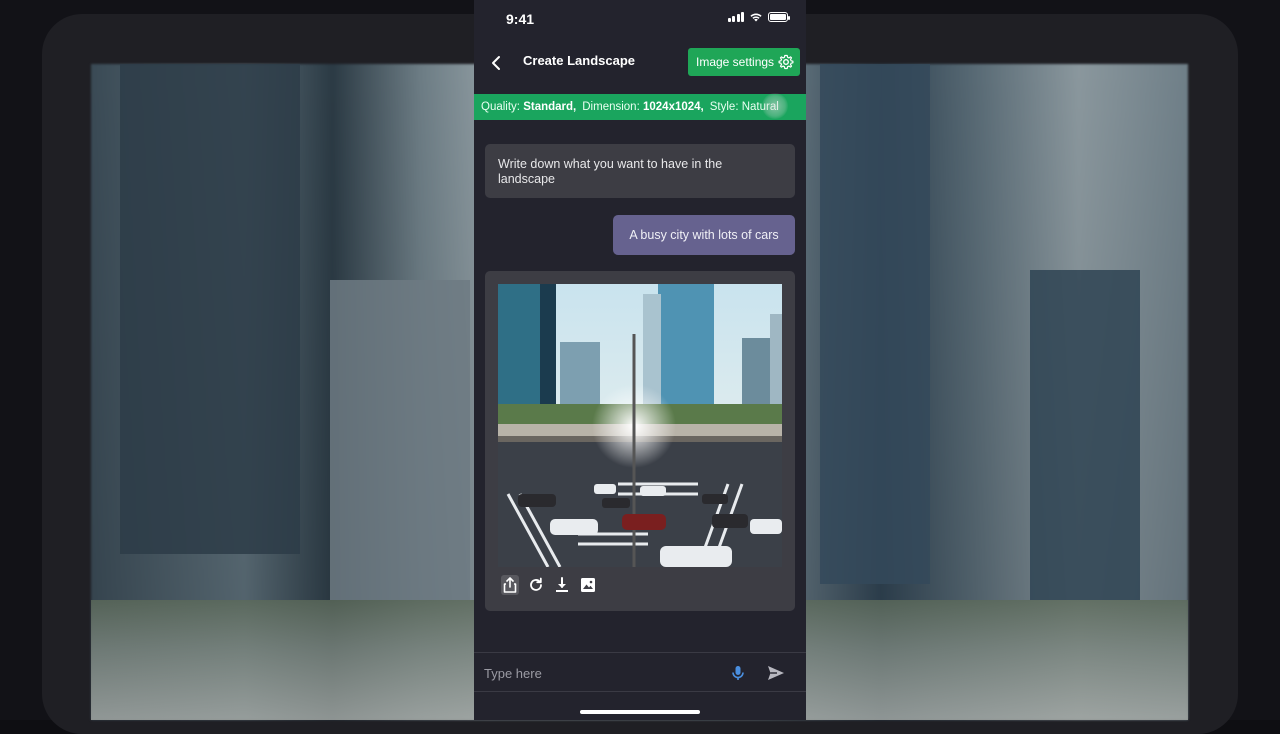  I want to click on image-actions, so click(549, 585).